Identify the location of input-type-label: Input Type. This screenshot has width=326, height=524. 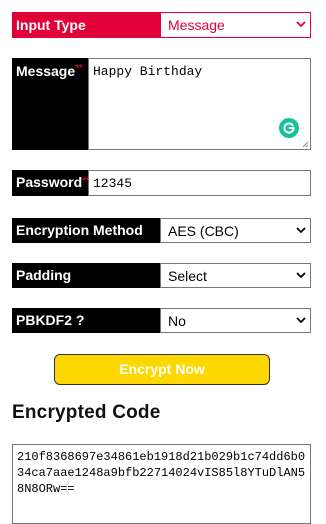
(86, 25).